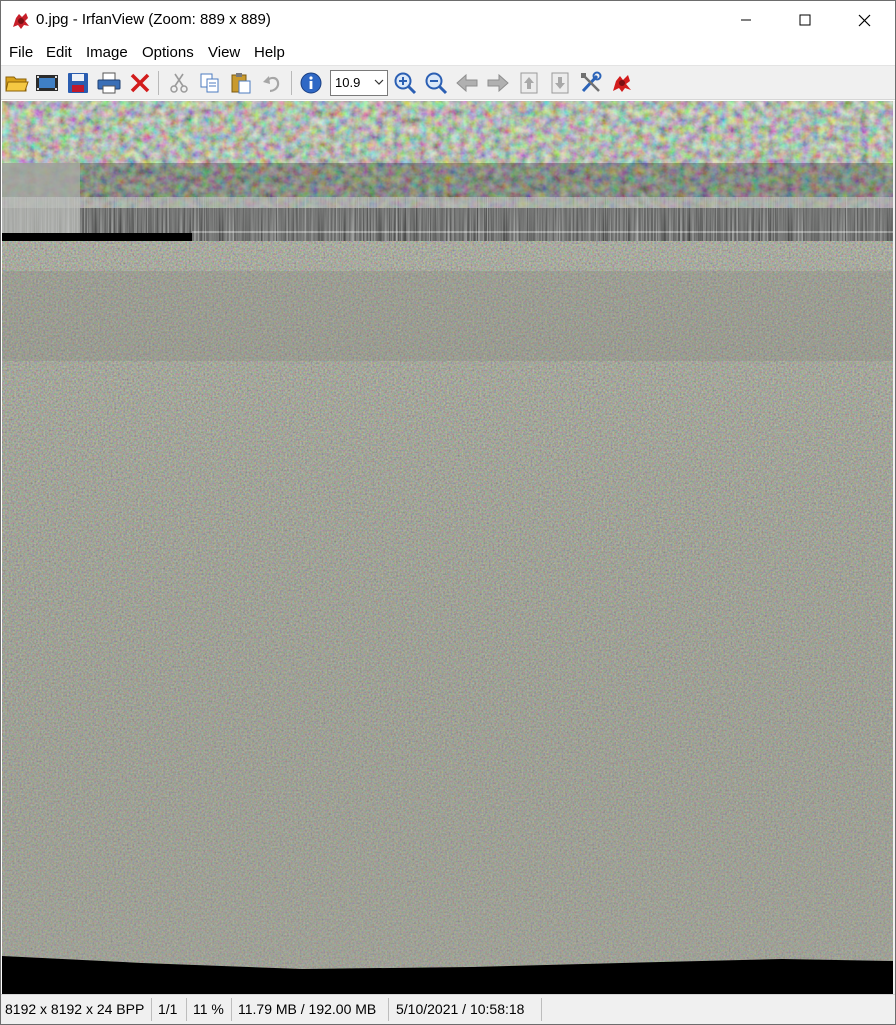  I want to click on properties-button, so click(591, 83).